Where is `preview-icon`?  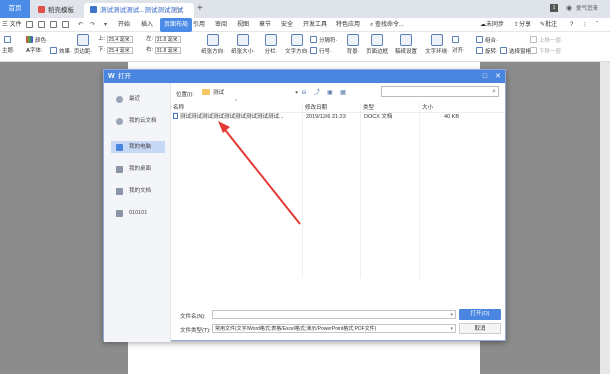
preview-icon is located at coordinates (65, 24).